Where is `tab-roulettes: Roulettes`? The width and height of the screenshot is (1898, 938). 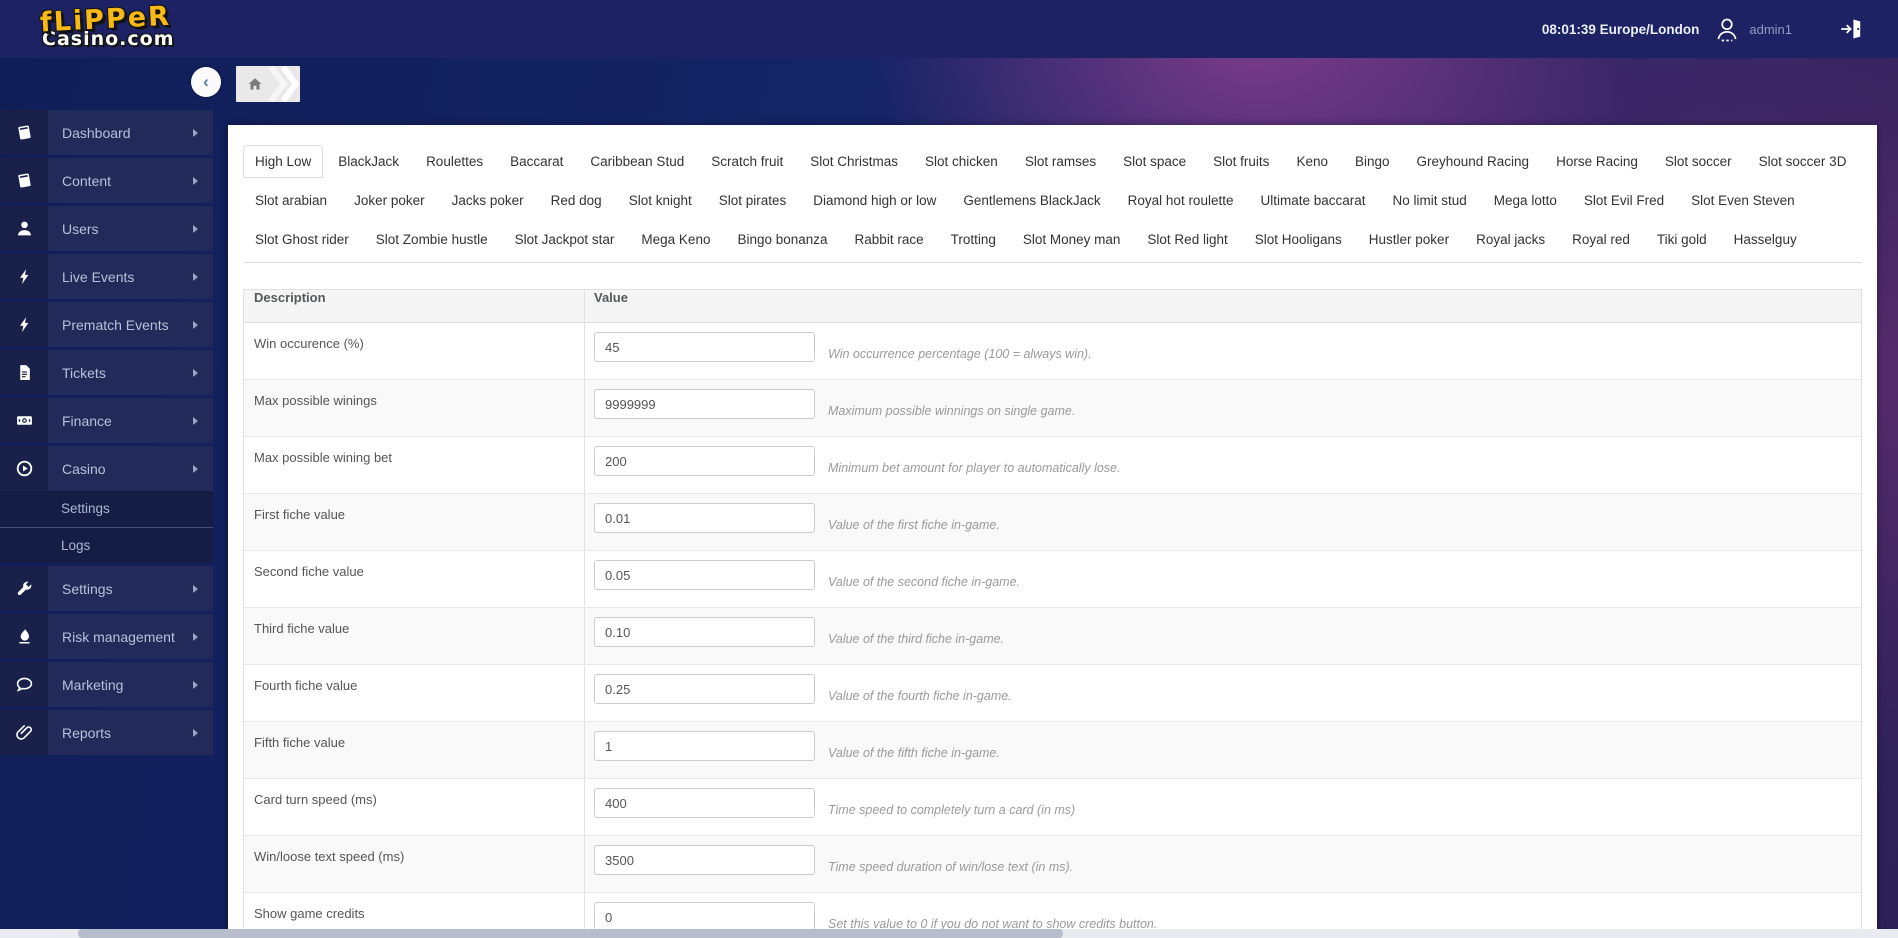
tab-roulettes: Roulettes is located at coordinates (454, 161).